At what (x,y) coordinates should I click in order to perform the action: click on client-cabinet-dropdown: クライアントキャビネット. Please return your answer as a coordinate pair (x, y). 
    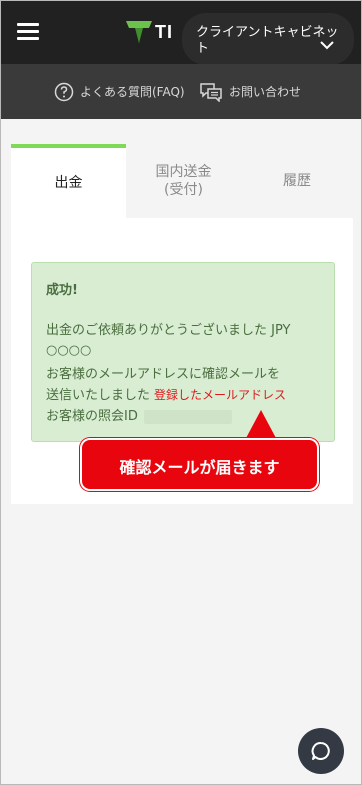
    Looking at the image, I should click on (268, 39).